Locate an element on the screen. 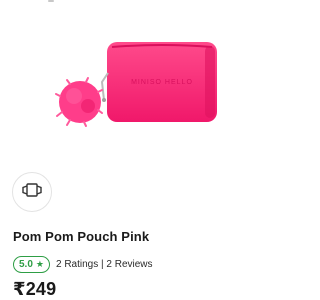 This screenshot has width=320, height=300. ar-view-button is located at coordinates (32, 192).